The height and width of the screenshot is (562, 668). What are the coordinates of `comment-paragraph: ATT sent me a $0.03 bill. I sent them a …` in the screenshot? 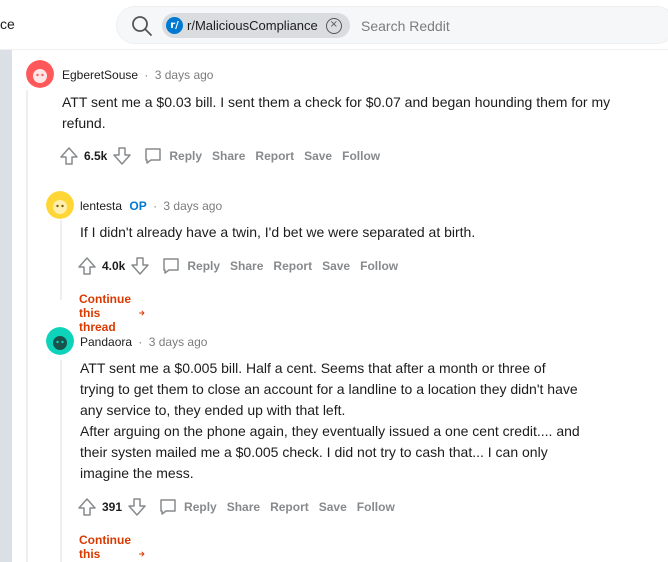 It's located at (336, 112).